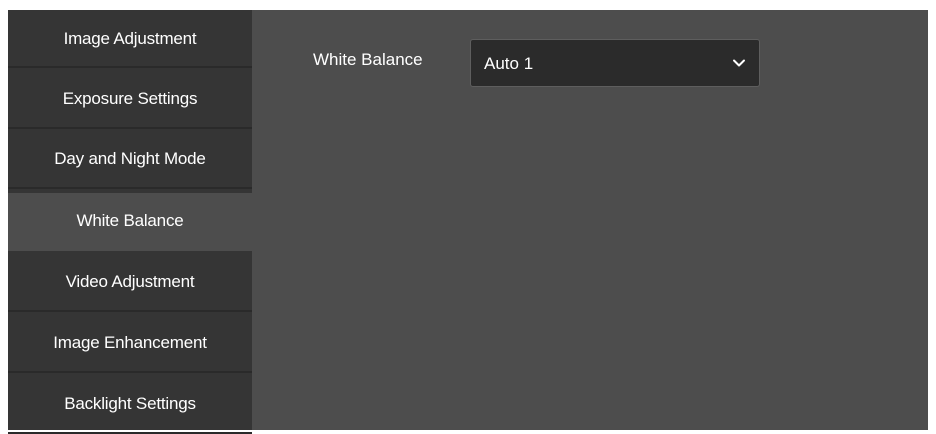  Describe the element at coordinates (368, 59) in the screenshot. I see `white-balance-label: White Balance` at that location.